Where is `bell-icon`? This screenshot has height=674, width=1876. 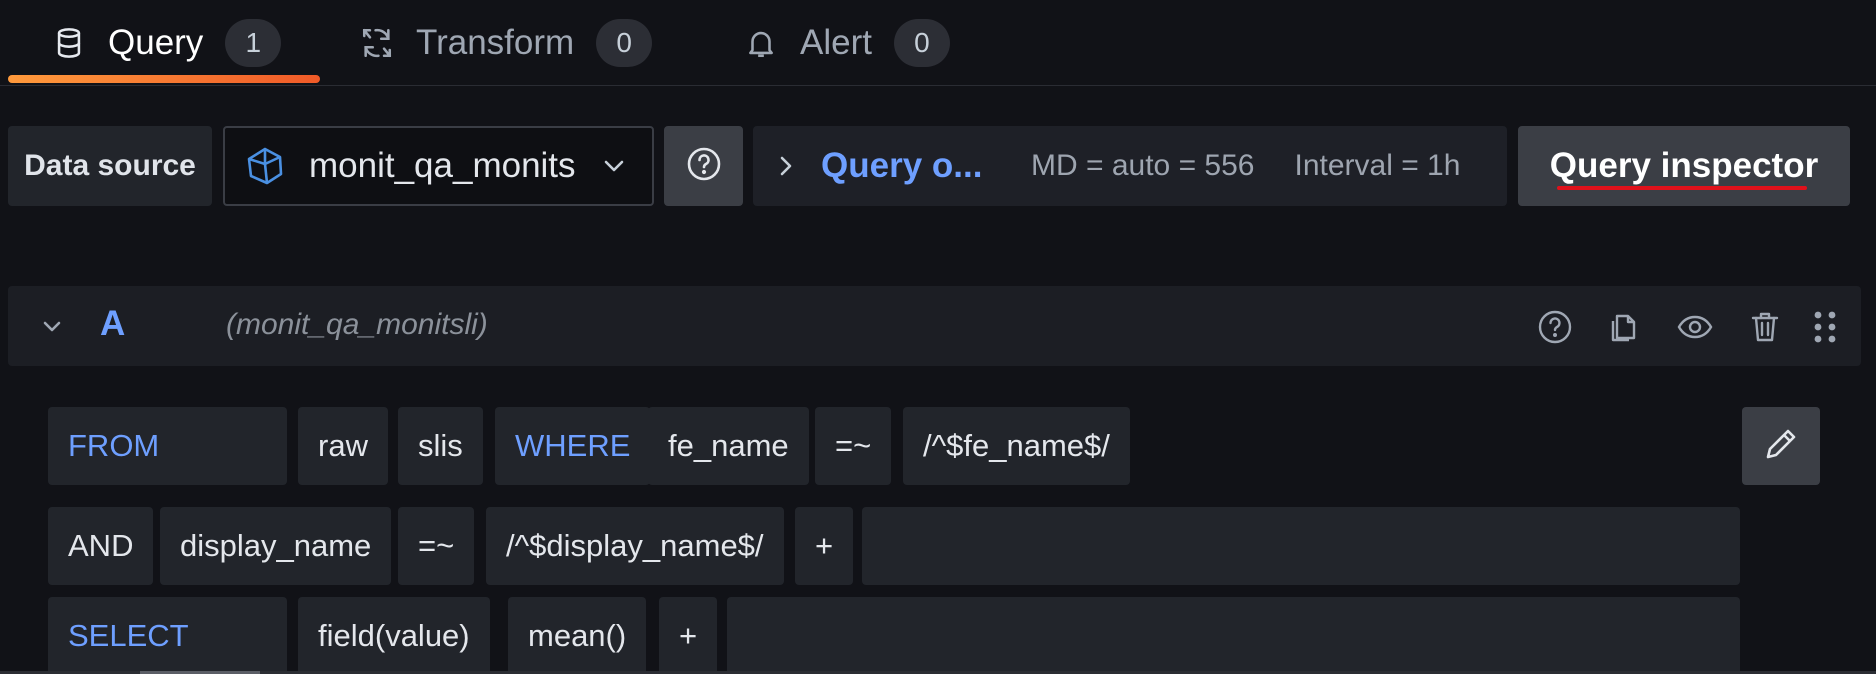
bell-icon is located at coordinates (761, 43).